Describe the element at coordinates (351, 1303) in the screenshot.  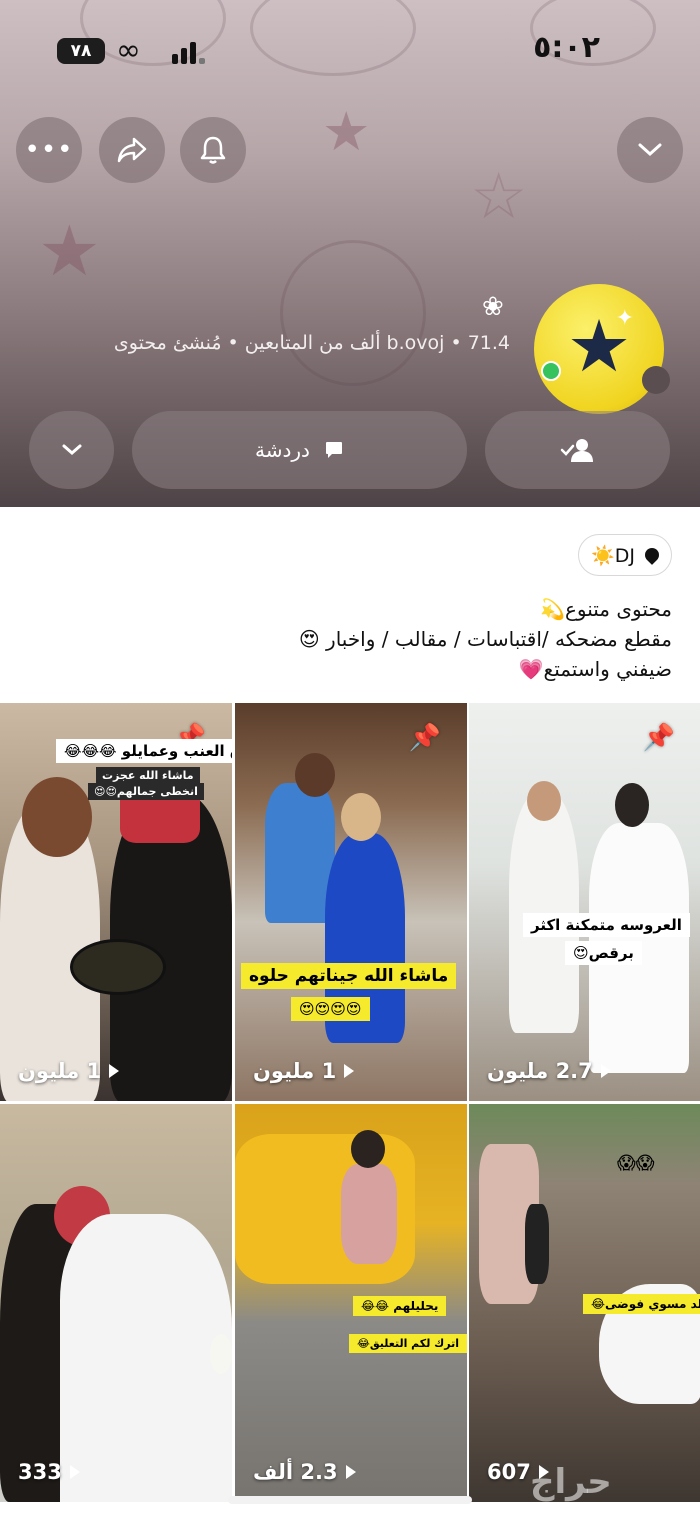
I see `video-tile: يحليلهم 😂😂 اترك لكم التعليق😂 2.3 ألف` at that location.